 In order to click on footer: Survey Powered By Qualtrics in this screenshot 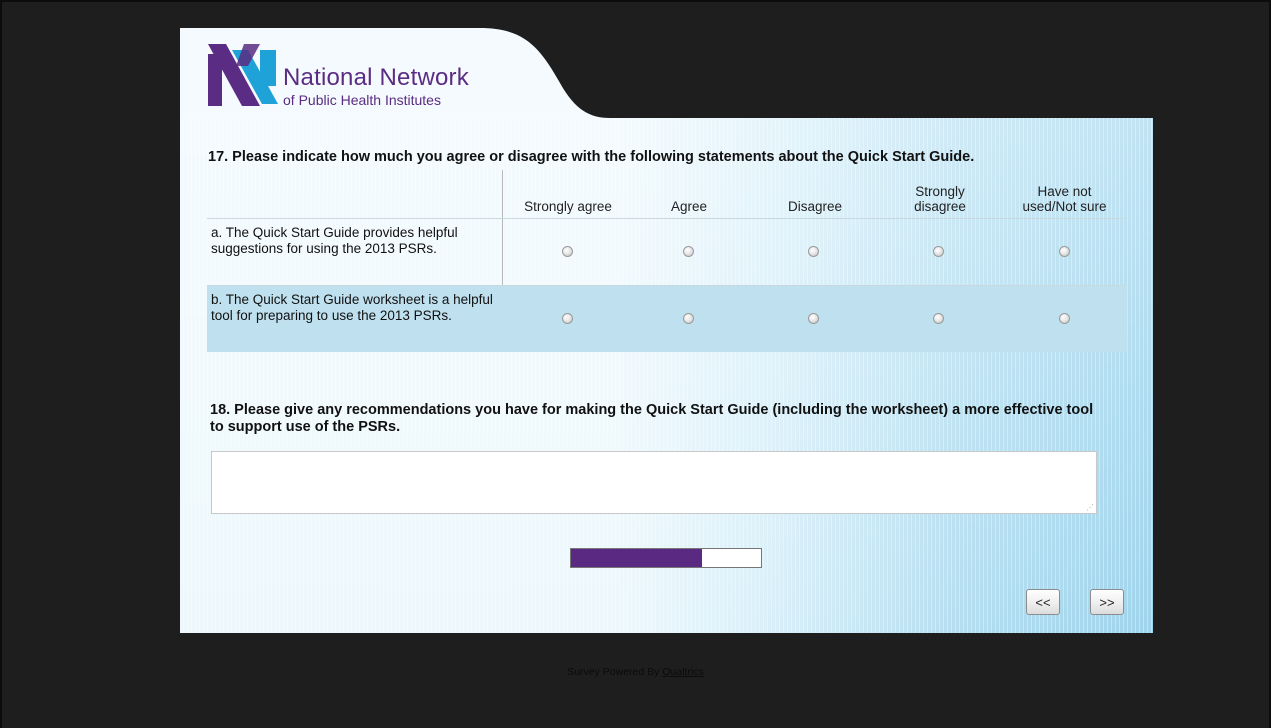, I will do `click(635, 672)`.